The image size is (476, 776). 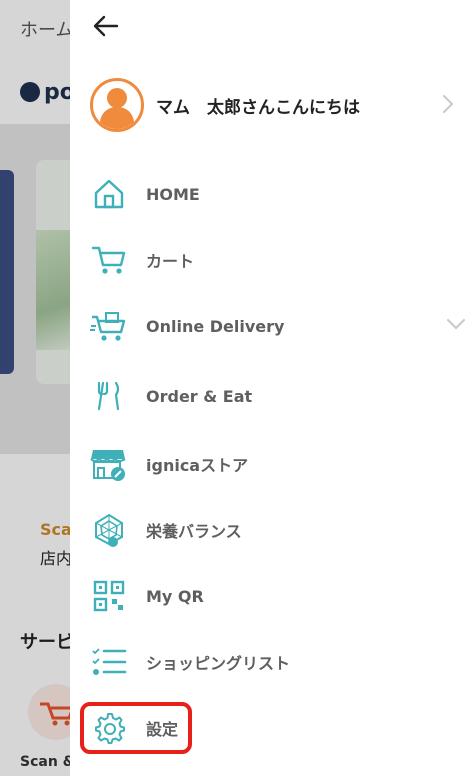 I want to click on menu-item-nutrition: 栄養バランス, so click(x=275, y=530).